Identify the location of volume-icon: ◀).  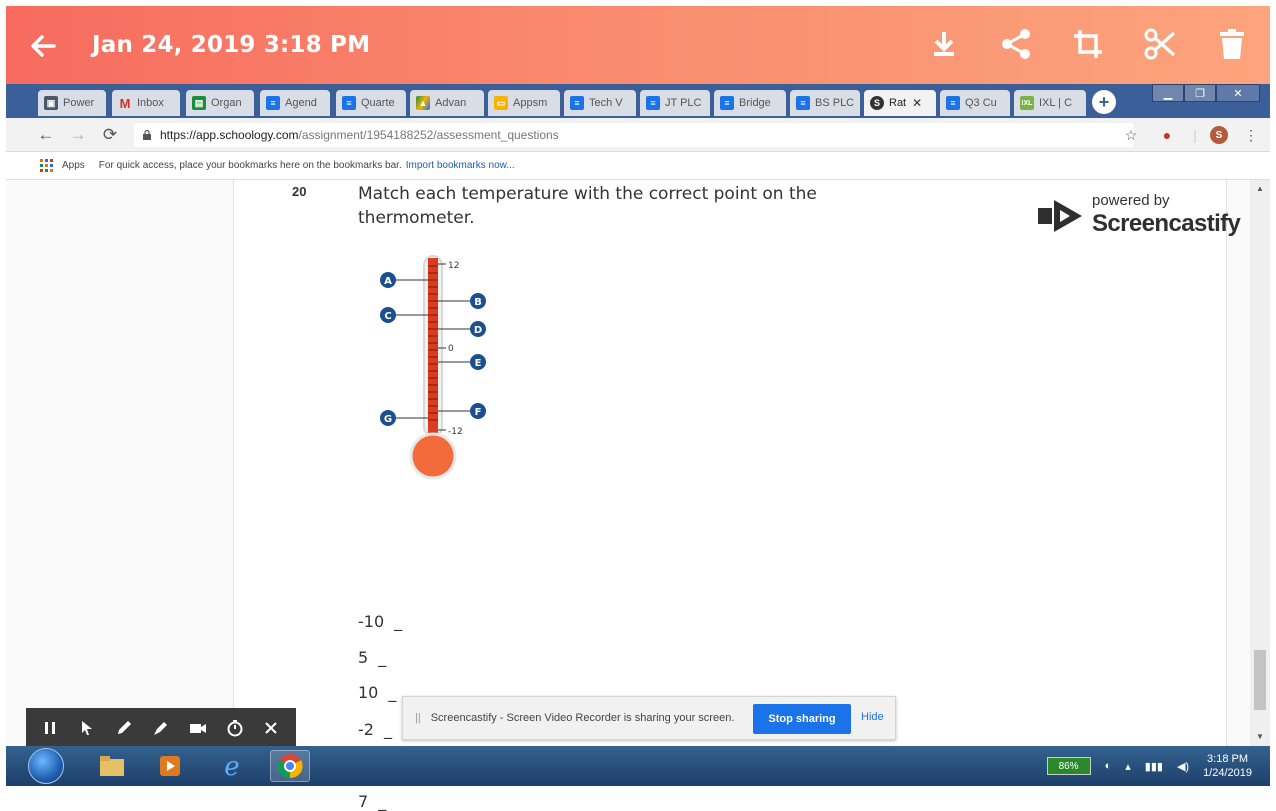
(1183, 766).